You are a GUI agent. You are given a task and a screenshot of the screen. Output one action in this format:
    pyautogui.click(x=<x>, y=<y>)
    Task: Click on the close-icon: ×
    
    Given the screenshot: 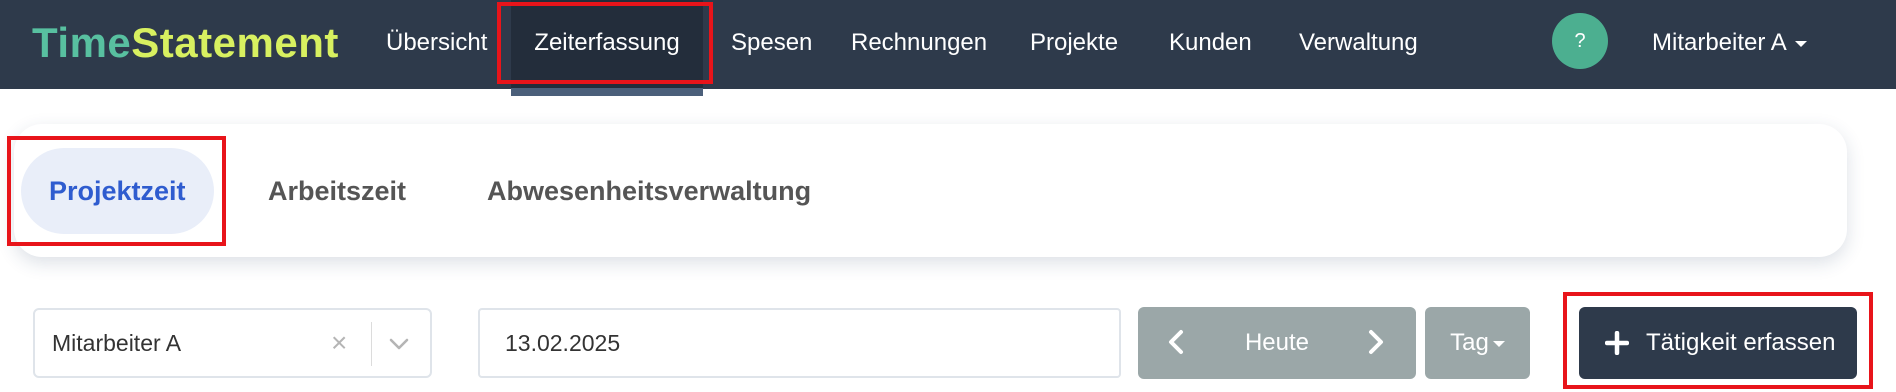 What is the action you would take?
    pyautogui.click(x=339, y=343)
    